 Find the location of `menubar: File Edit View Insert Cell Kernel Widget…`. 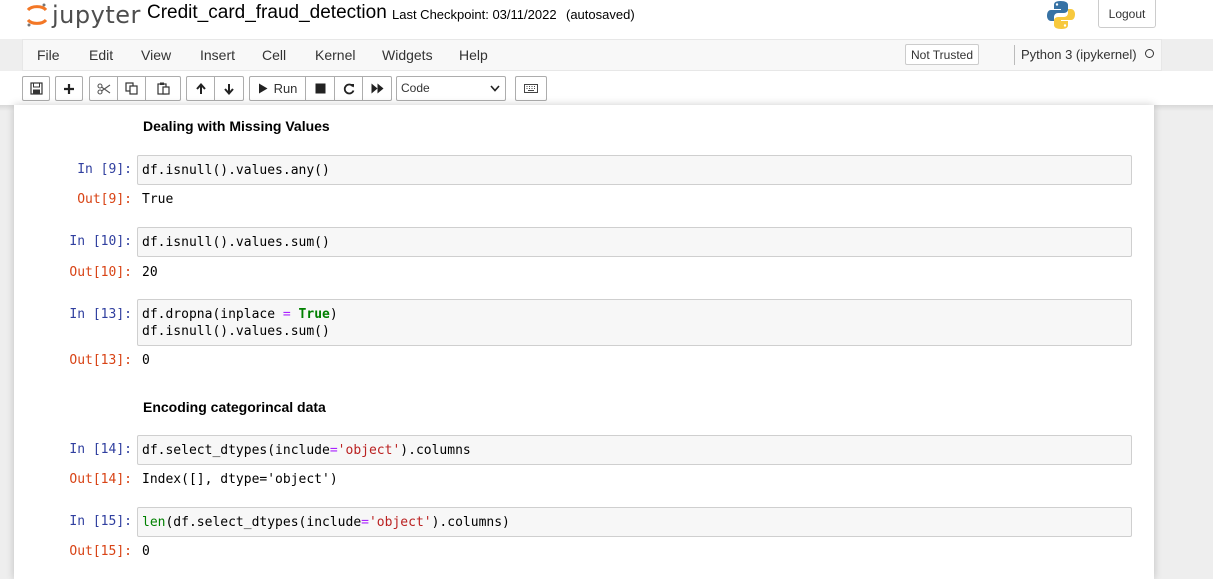

menubar: File Edit View Insert Cell Kernel Widget… is located at coordinates (592, 55).